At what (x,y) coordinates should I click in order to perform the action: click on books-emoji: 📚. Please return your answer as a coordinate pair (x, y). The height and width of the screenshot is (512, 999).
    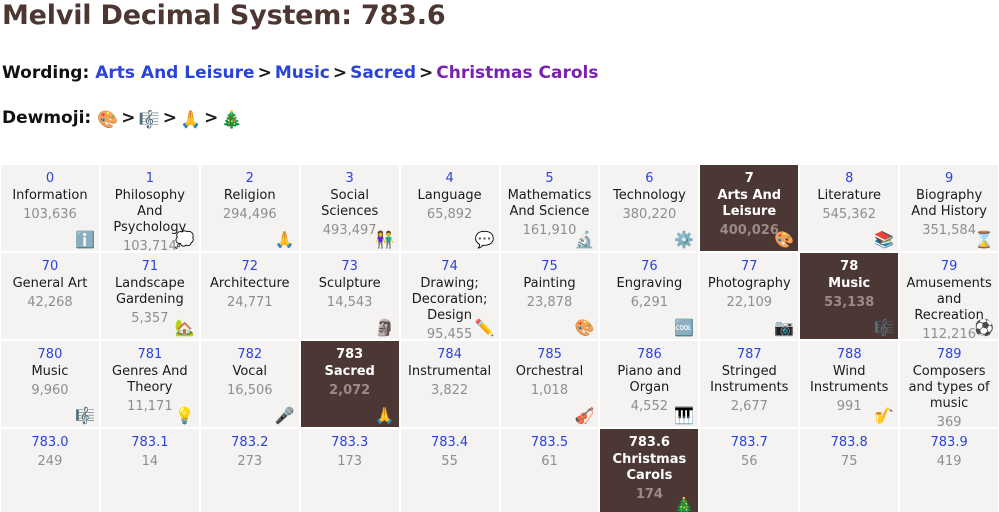
    Looking at the image, I should click on (884, 239).